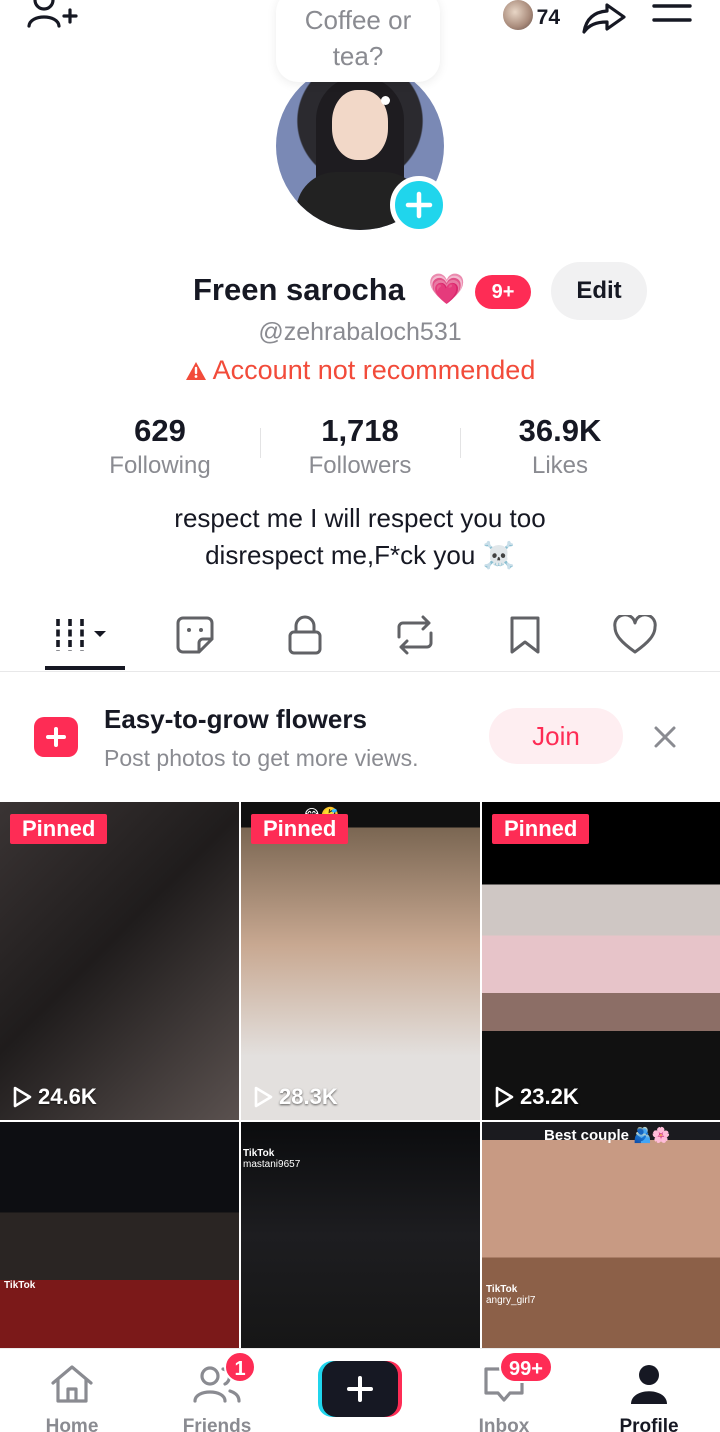 The width and height of the screenshot is (720, 1432). I want to click on heart-emoji: 💗, so click(447, 289).